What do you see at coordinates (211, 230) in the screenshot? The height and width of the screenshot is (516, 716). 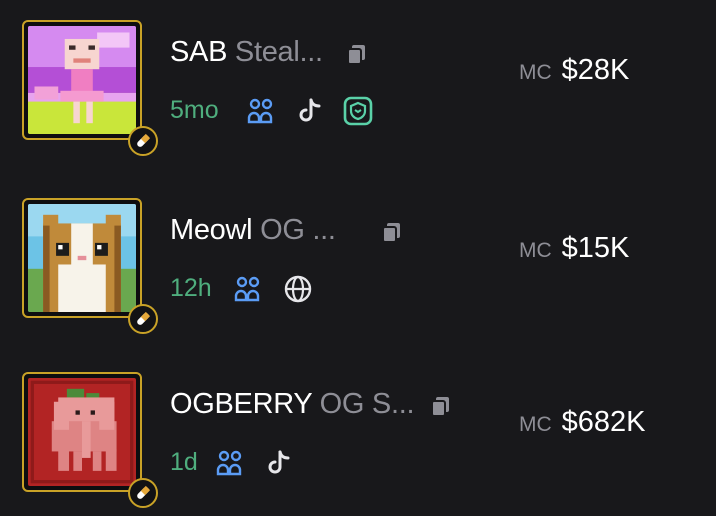 I see `token-ticker: Meowl` at bounding box center [211, 230].